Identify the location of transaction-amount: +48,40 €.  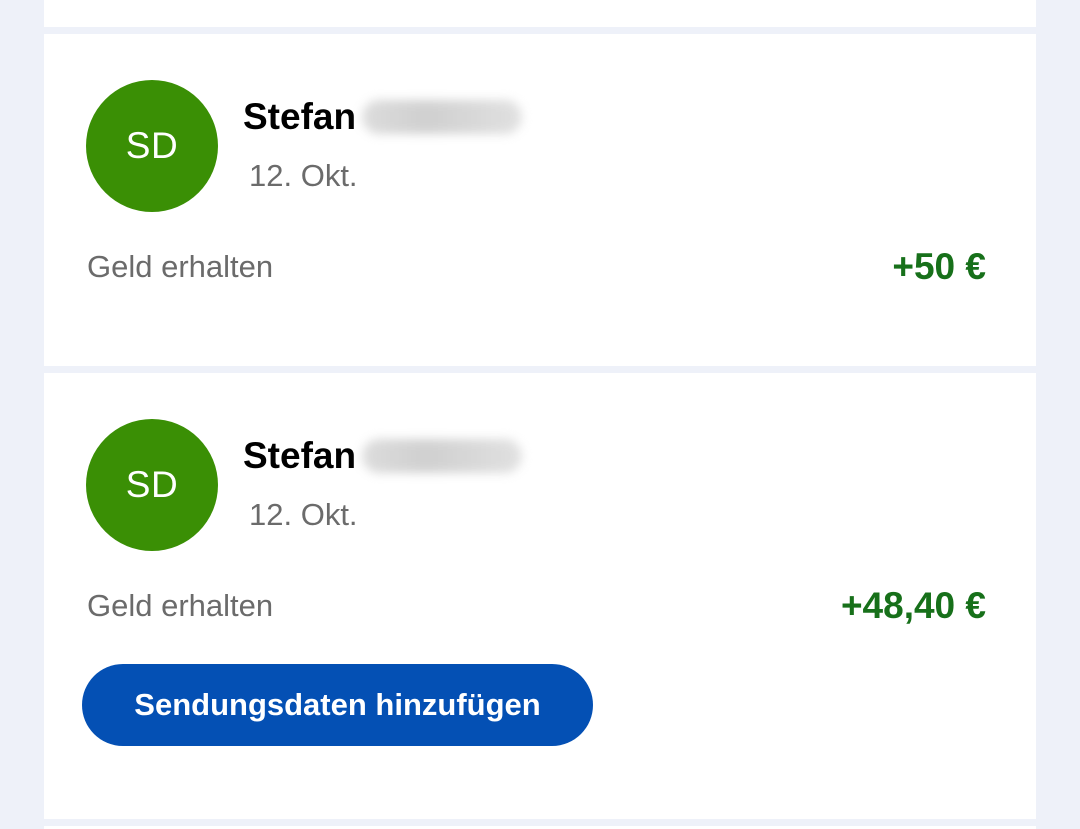
(913, 605).